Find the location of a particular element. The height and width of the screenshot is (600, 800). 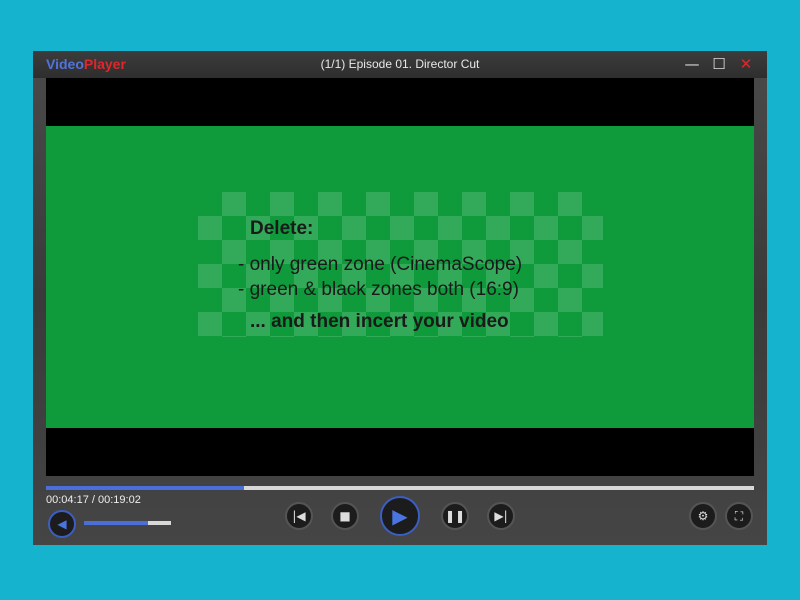

play-icon: ▶ is located at coordinates (400, 516).